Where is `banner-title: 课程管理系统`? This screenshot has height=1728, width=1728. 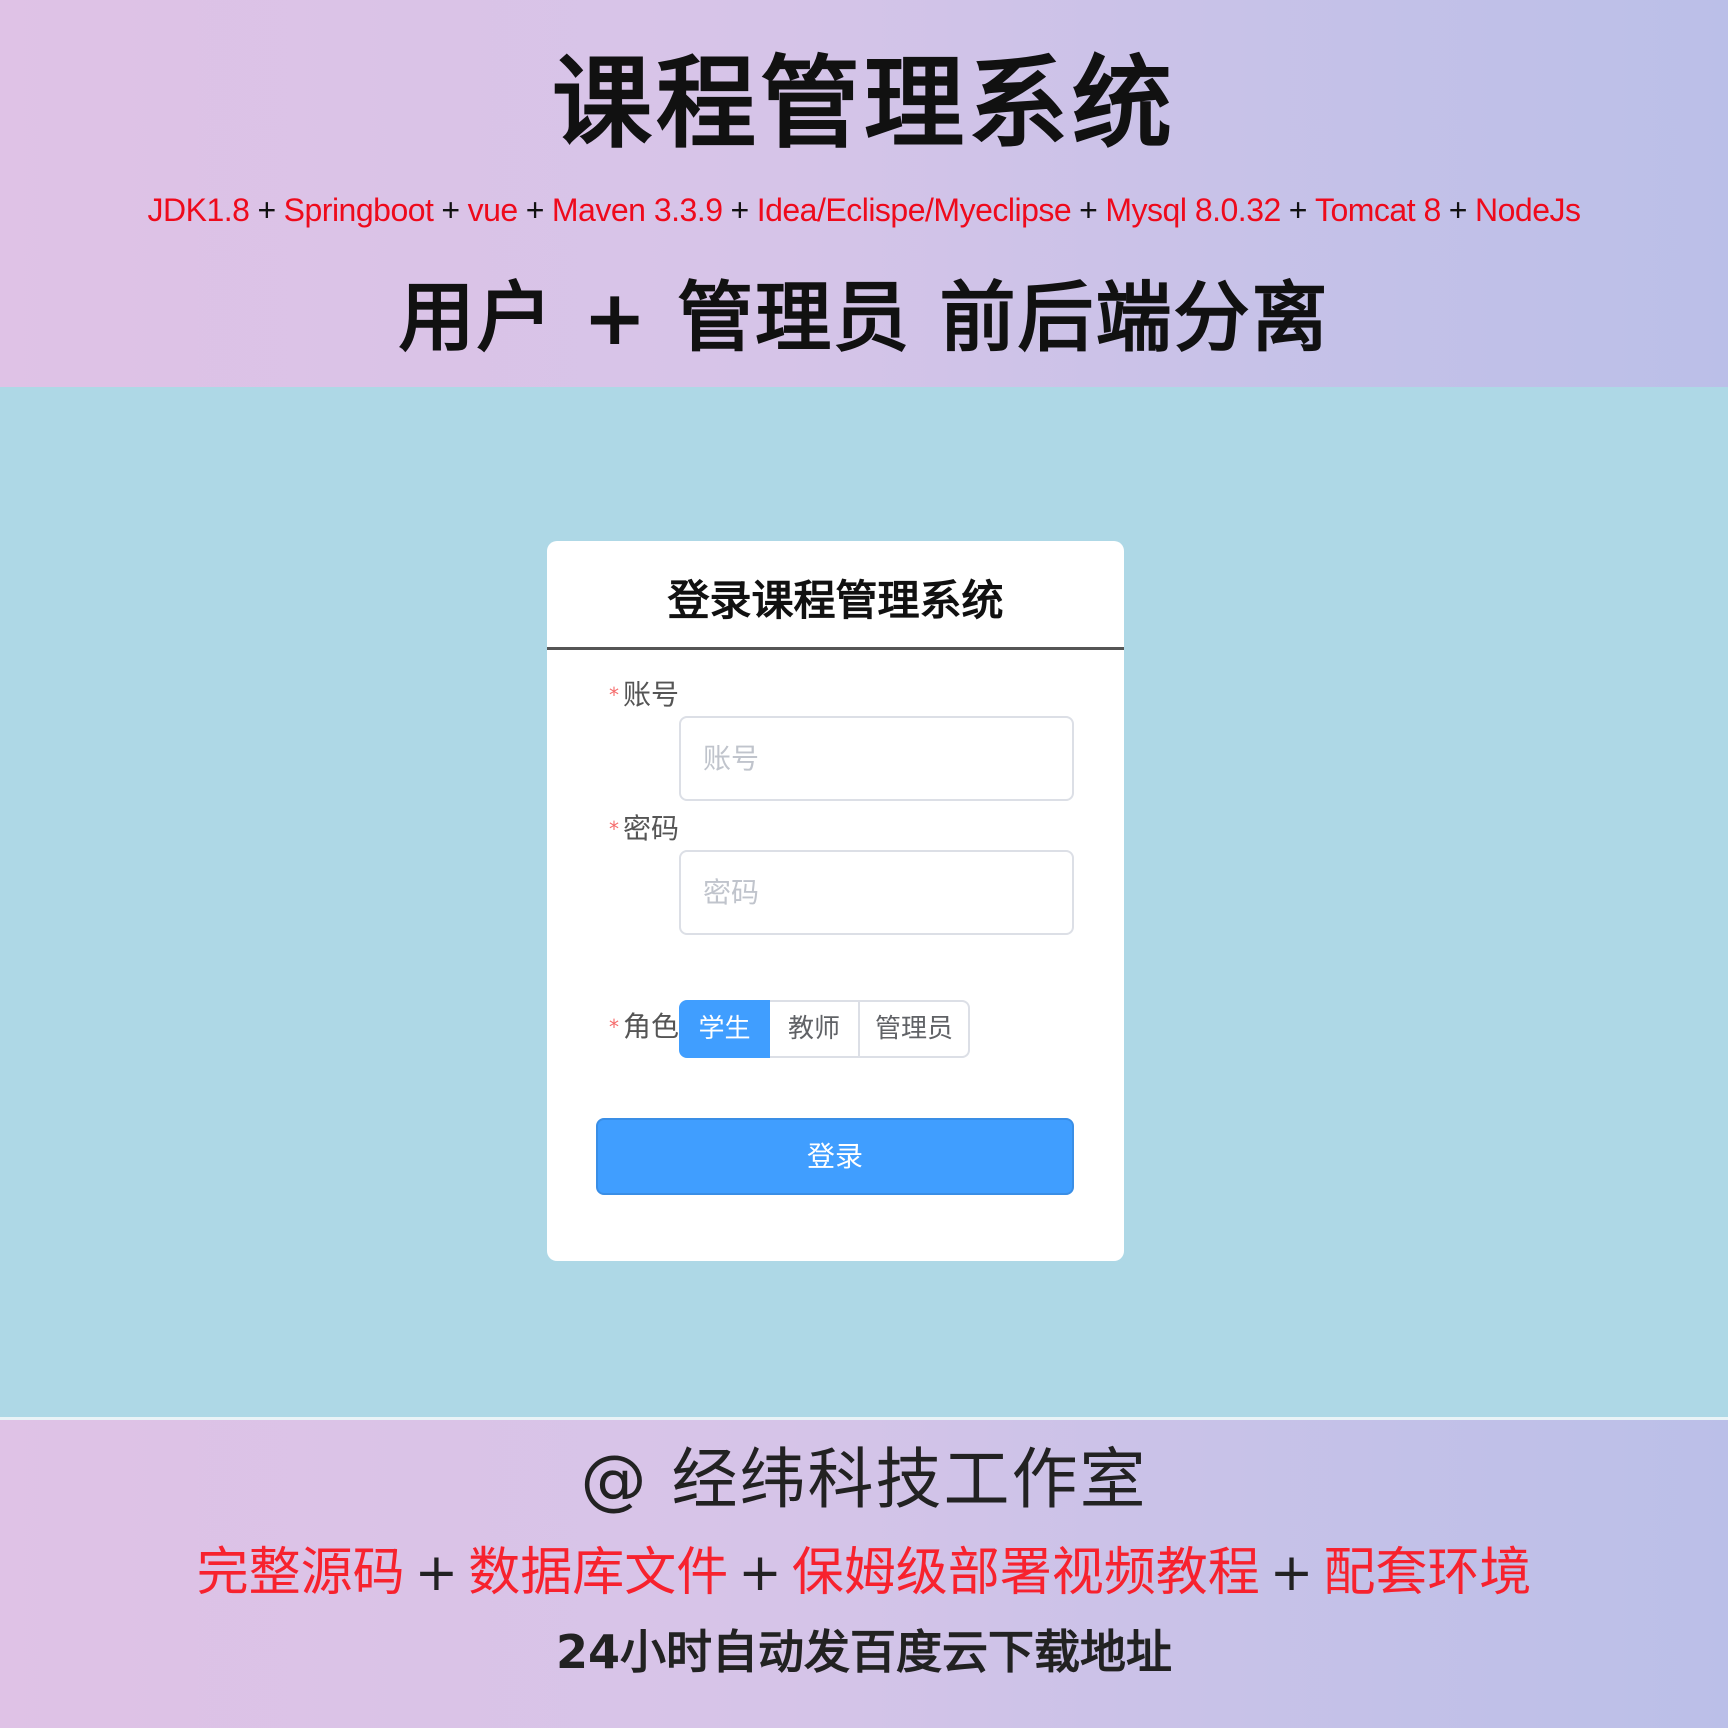
banner-title: 课程管理系统 is located at coordinates (864, 103).